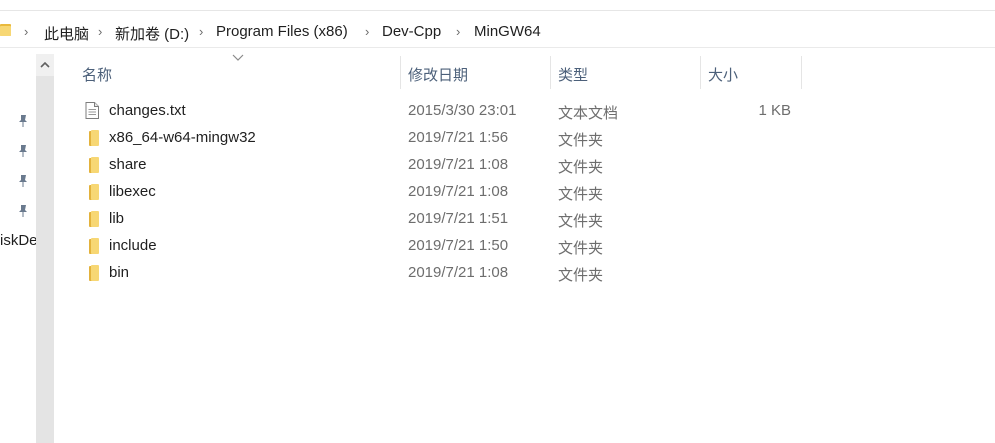 This screenshot has height=443, width=995. What do you see at coordinates (282, 31) in the screenshot?
I see `breadcrumb-item-program-files: Program Files (x86)` at bounding box center [282, 31].